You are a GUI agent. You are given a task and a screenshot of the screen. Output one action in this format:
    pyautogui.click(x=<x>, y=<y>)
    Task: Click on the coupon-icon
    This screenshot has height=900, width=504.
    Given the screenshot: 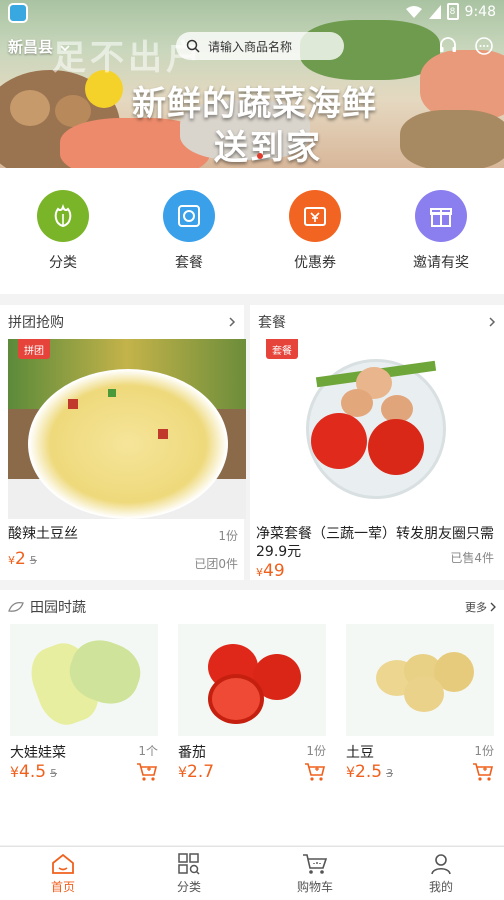 What is the action you would take?
    pyautogui.click(x=315, y=216)
    